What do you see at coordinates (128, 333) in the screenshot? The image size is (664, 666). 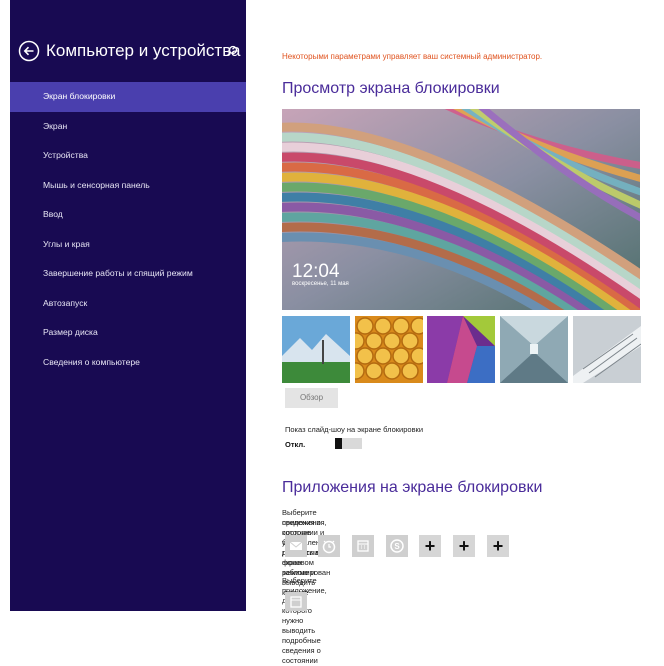 I see `sidebar-item-disk-space: Размер диска` at bounding box center [128, 333].